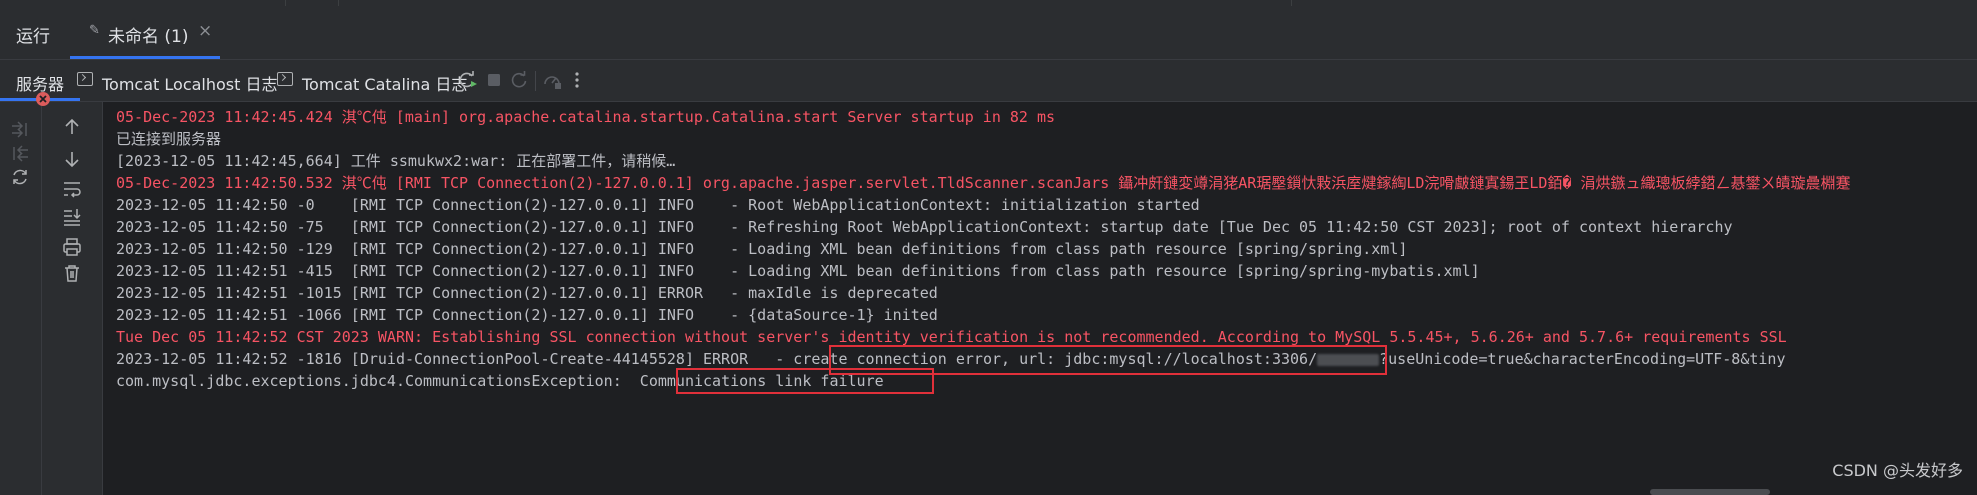  What do you see at coordinates (20, 153) in the screenshot?
I see `undeploy-icon` at bounding box center [20, 153].